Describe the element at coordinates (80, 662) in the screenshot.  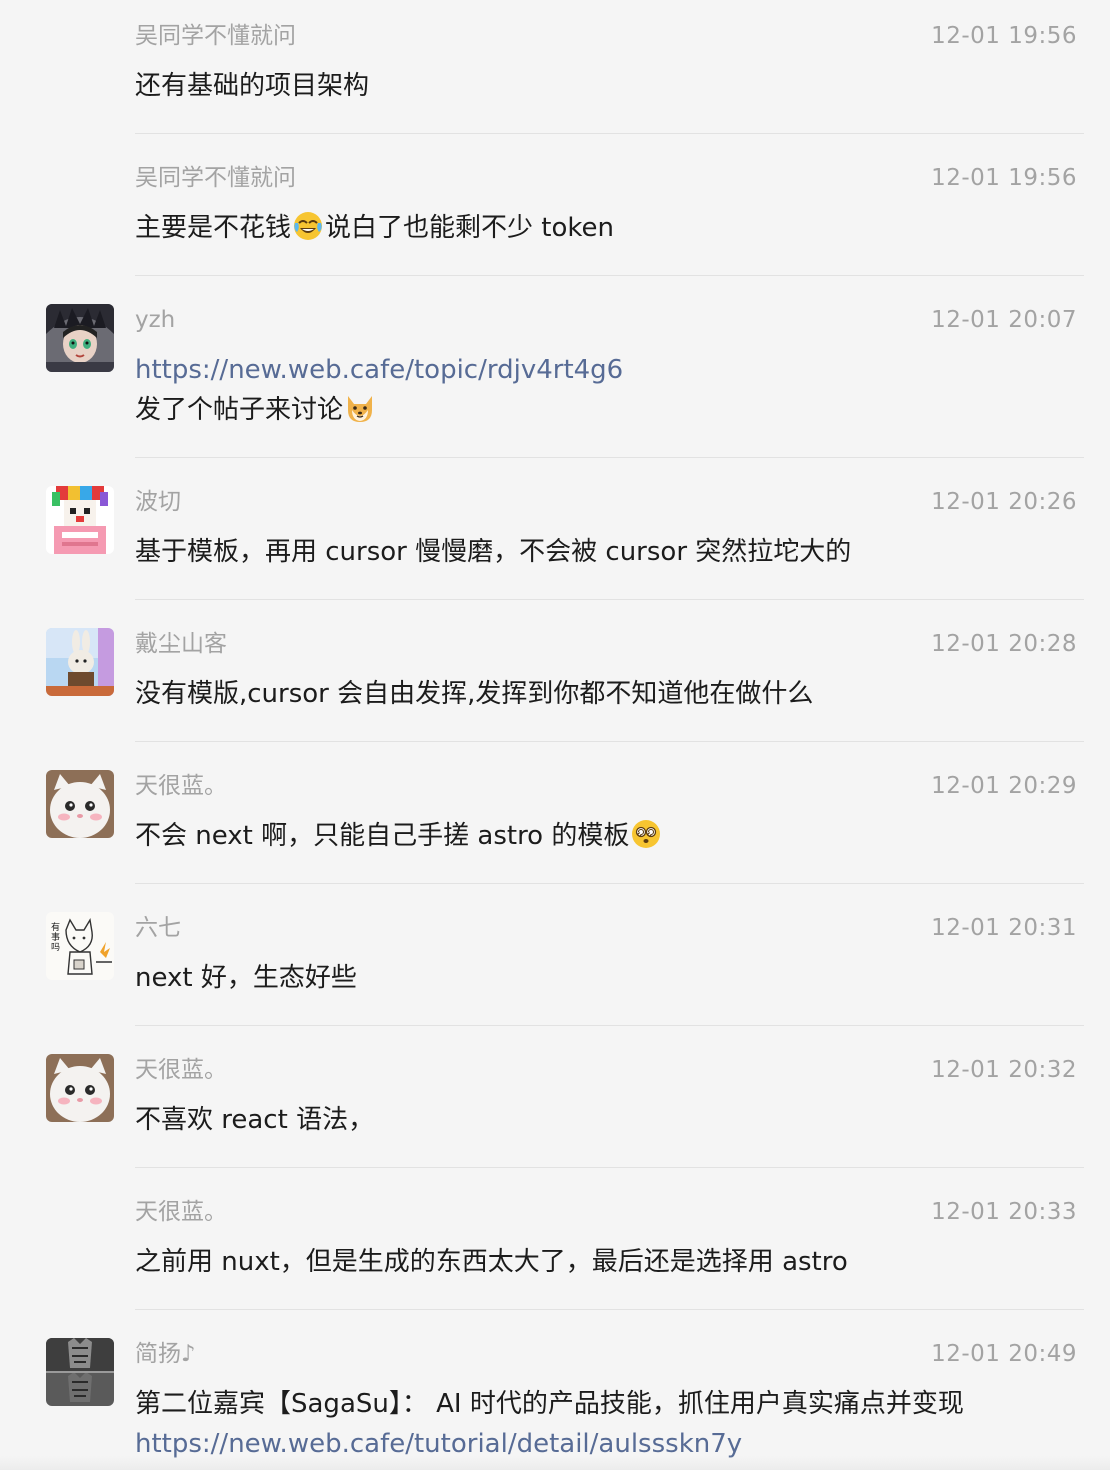
I see `rabbit-cartoon-avatar` at that location.